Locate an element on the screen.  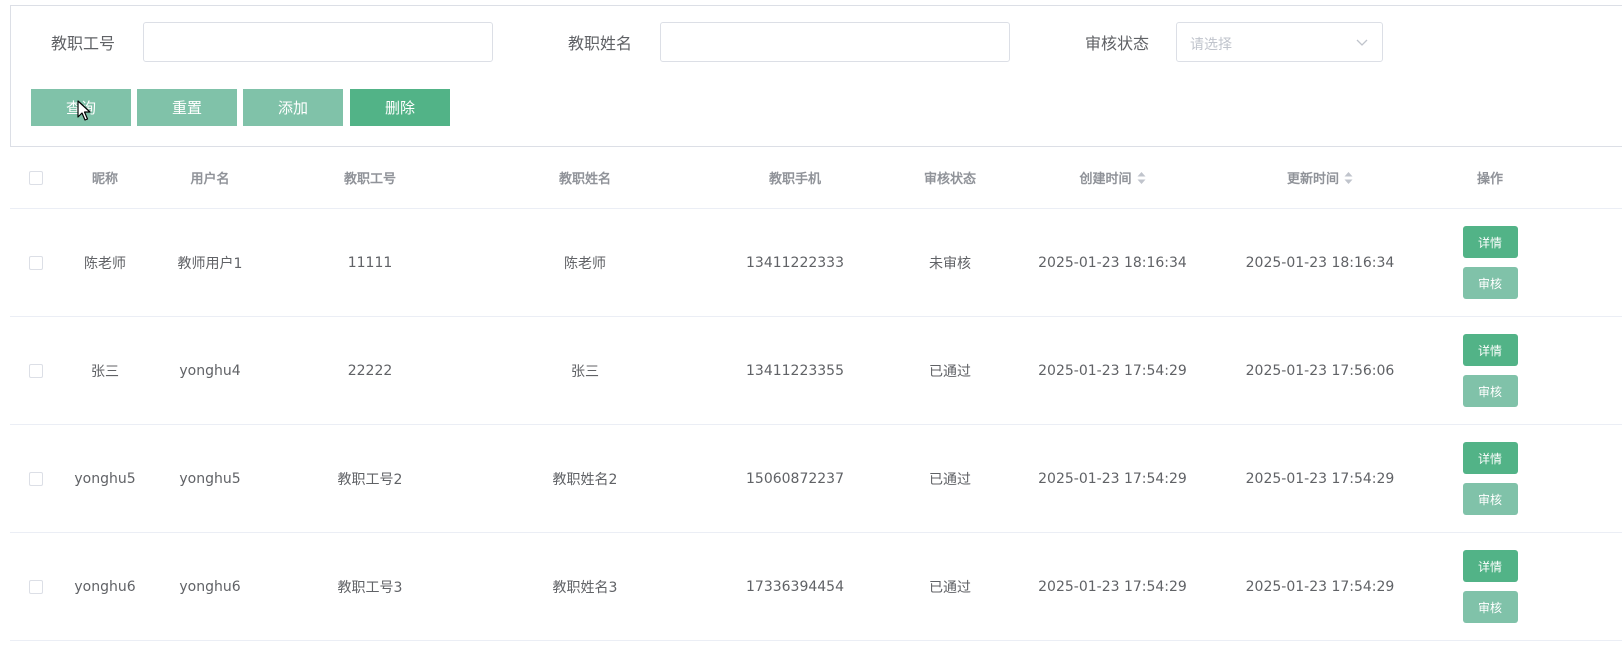
delete-button: 删除 is located at coordinates (400, 107).